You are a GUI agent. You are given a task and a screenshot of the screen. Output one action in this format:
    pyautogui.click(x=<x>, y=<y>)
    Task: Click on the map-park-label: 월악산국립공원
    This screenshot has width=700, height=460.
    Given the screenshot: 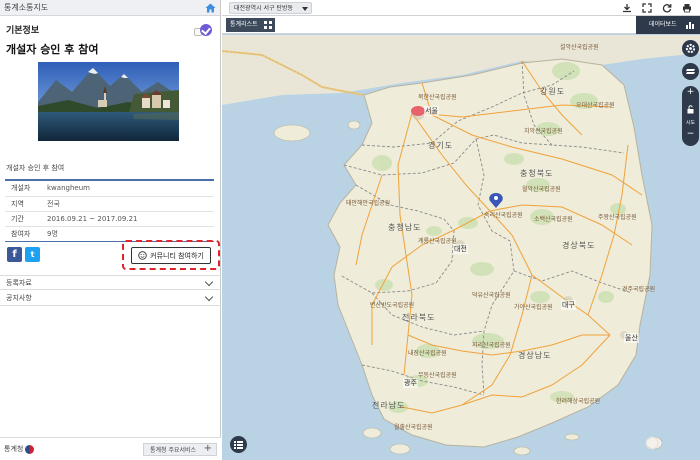 What is the action you would take?
    pyautogui.click(x=541, y=189)
    